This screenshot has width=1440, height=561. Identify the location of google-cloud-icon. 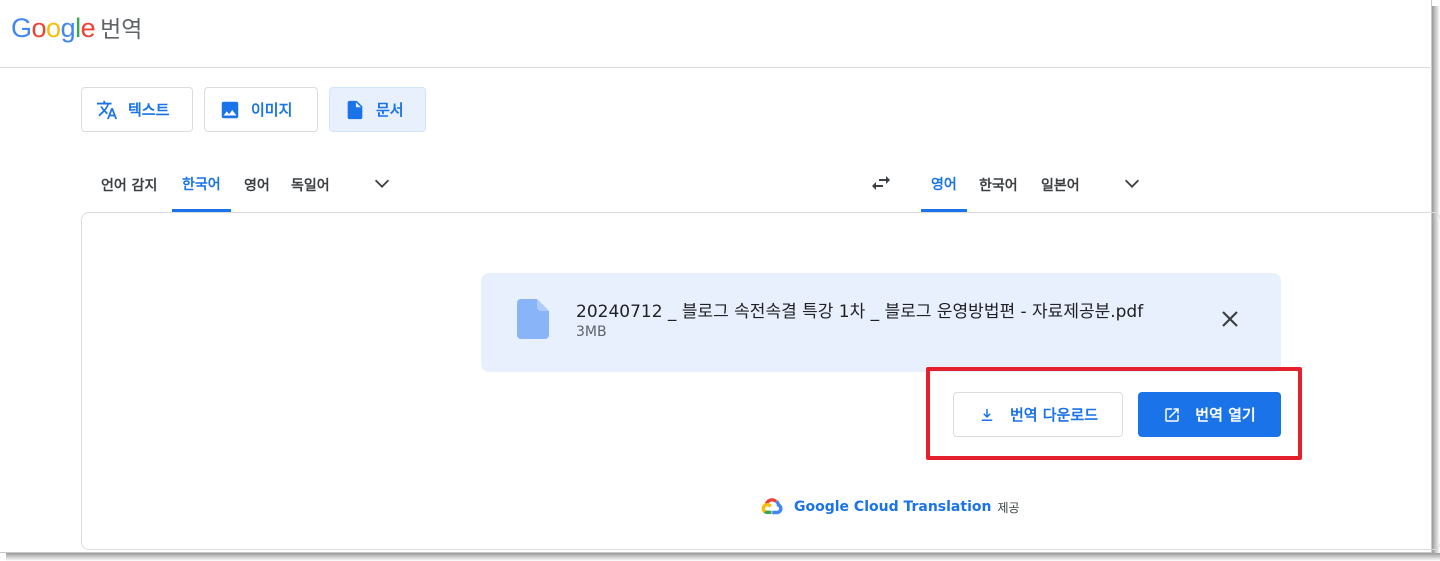
(772, 506).